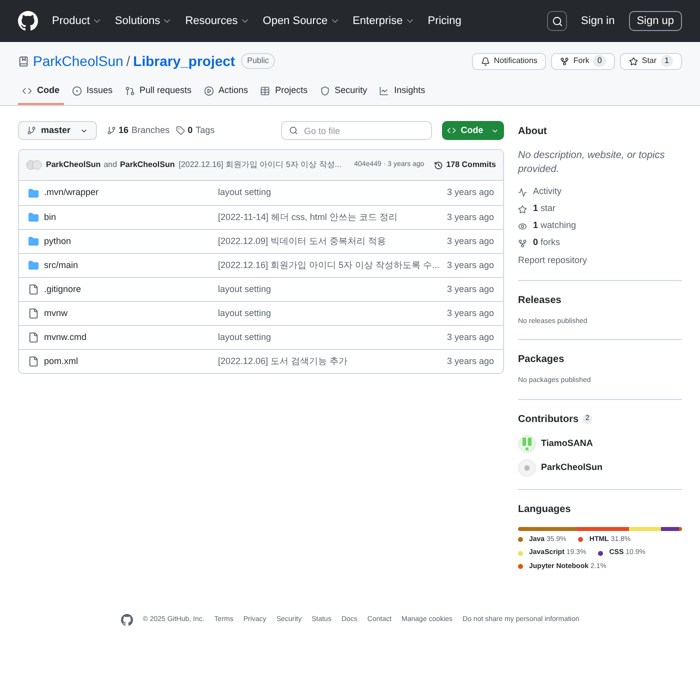 This screenshot has width=700, height=700. Describe the element at coordinates (131, 337) in the screenshot. I see `file-name-link: mvnw.cmd` at that location.